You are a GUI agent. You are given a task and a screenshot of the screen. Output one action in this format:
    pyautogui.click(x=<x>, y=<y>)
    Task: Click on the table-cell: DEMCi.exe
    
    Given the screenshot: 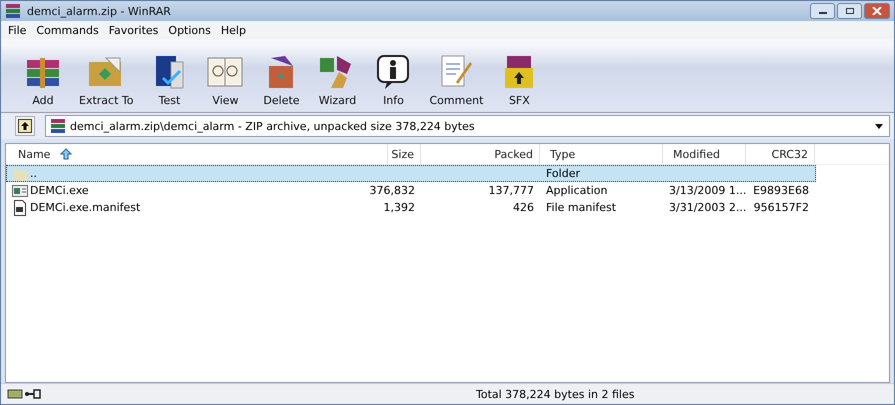 What is the action you would take?
    pyautogui.click(x=59, y=190)
    